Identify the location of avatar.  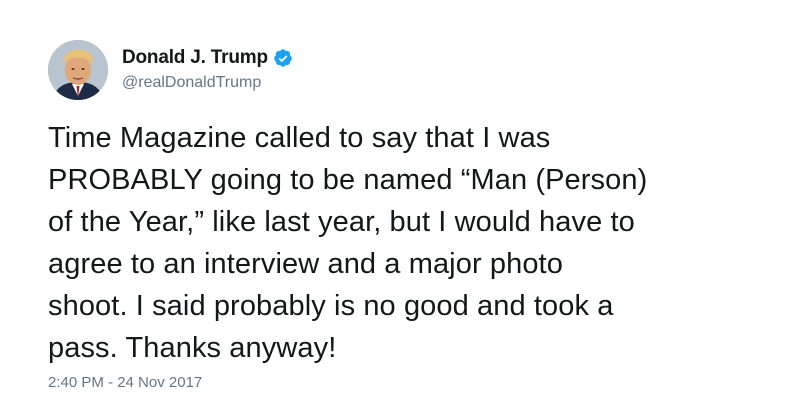
(78, 70).